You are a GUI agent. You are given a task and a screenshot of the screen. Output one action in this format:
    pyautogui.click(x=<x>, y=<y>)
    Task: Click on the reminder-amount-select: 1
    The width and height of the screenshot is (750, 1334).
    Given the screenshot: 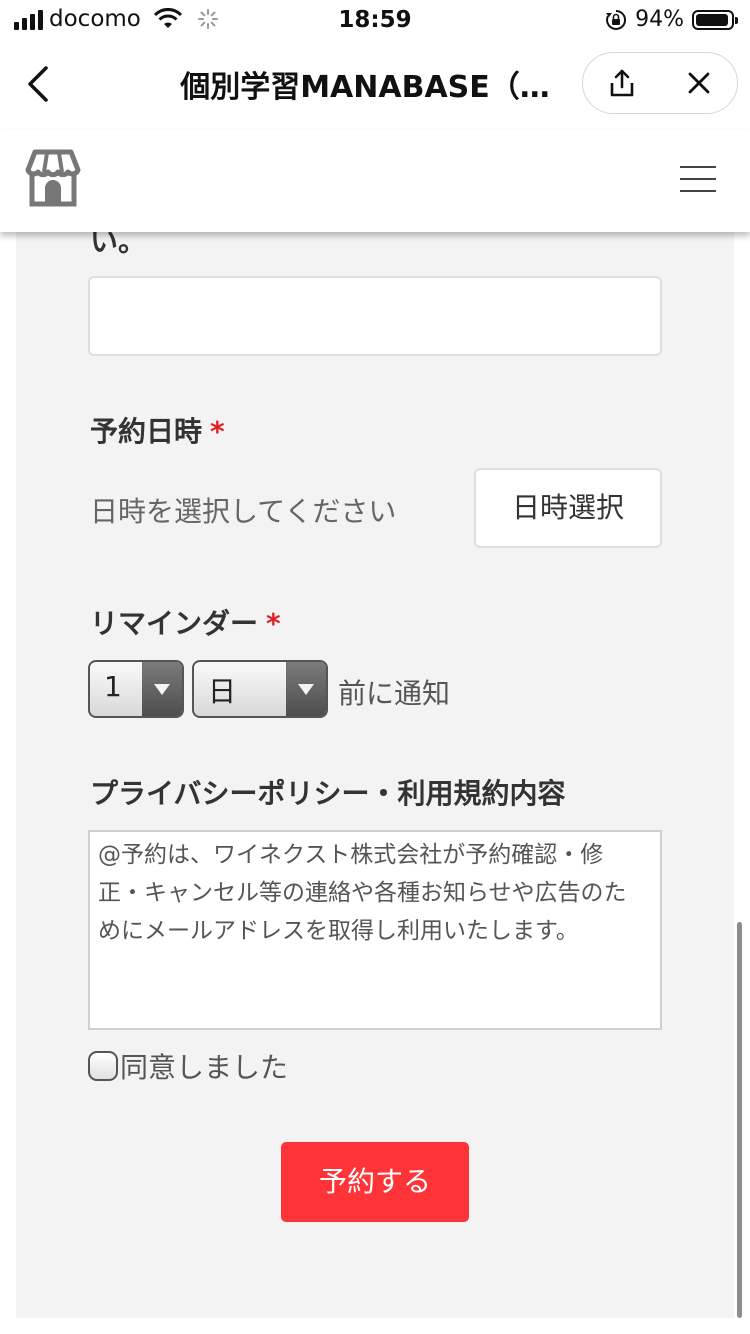 What is the action you would take?
    pyautogui.click(x=136, y=689)
    